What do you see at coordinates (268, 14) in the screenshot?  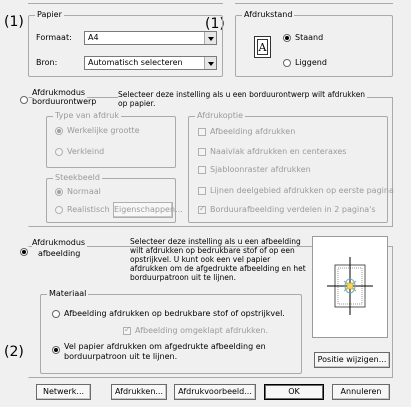 I see `orientation-legend: Afdrukstand` at bounding box center [268, 14].